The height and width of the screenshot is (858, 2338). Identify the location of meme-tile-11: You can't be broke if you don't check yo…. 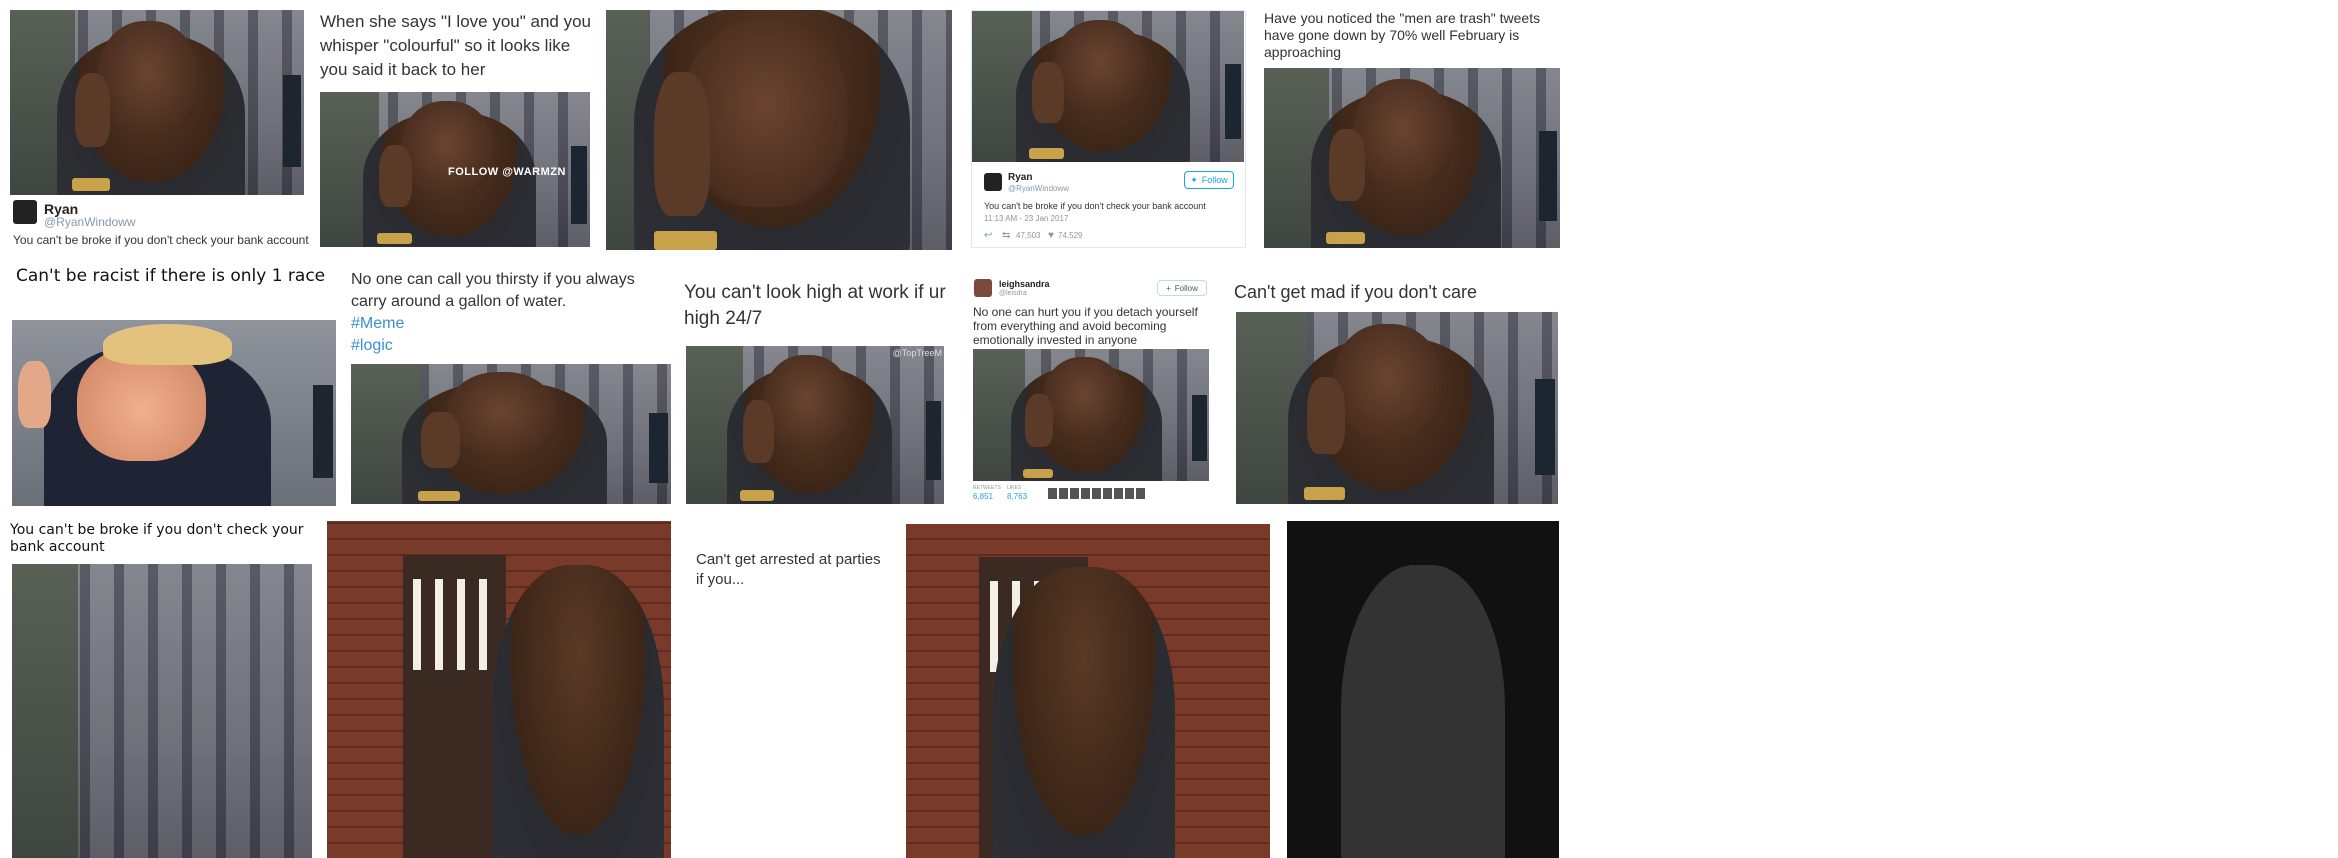
(163, 690).